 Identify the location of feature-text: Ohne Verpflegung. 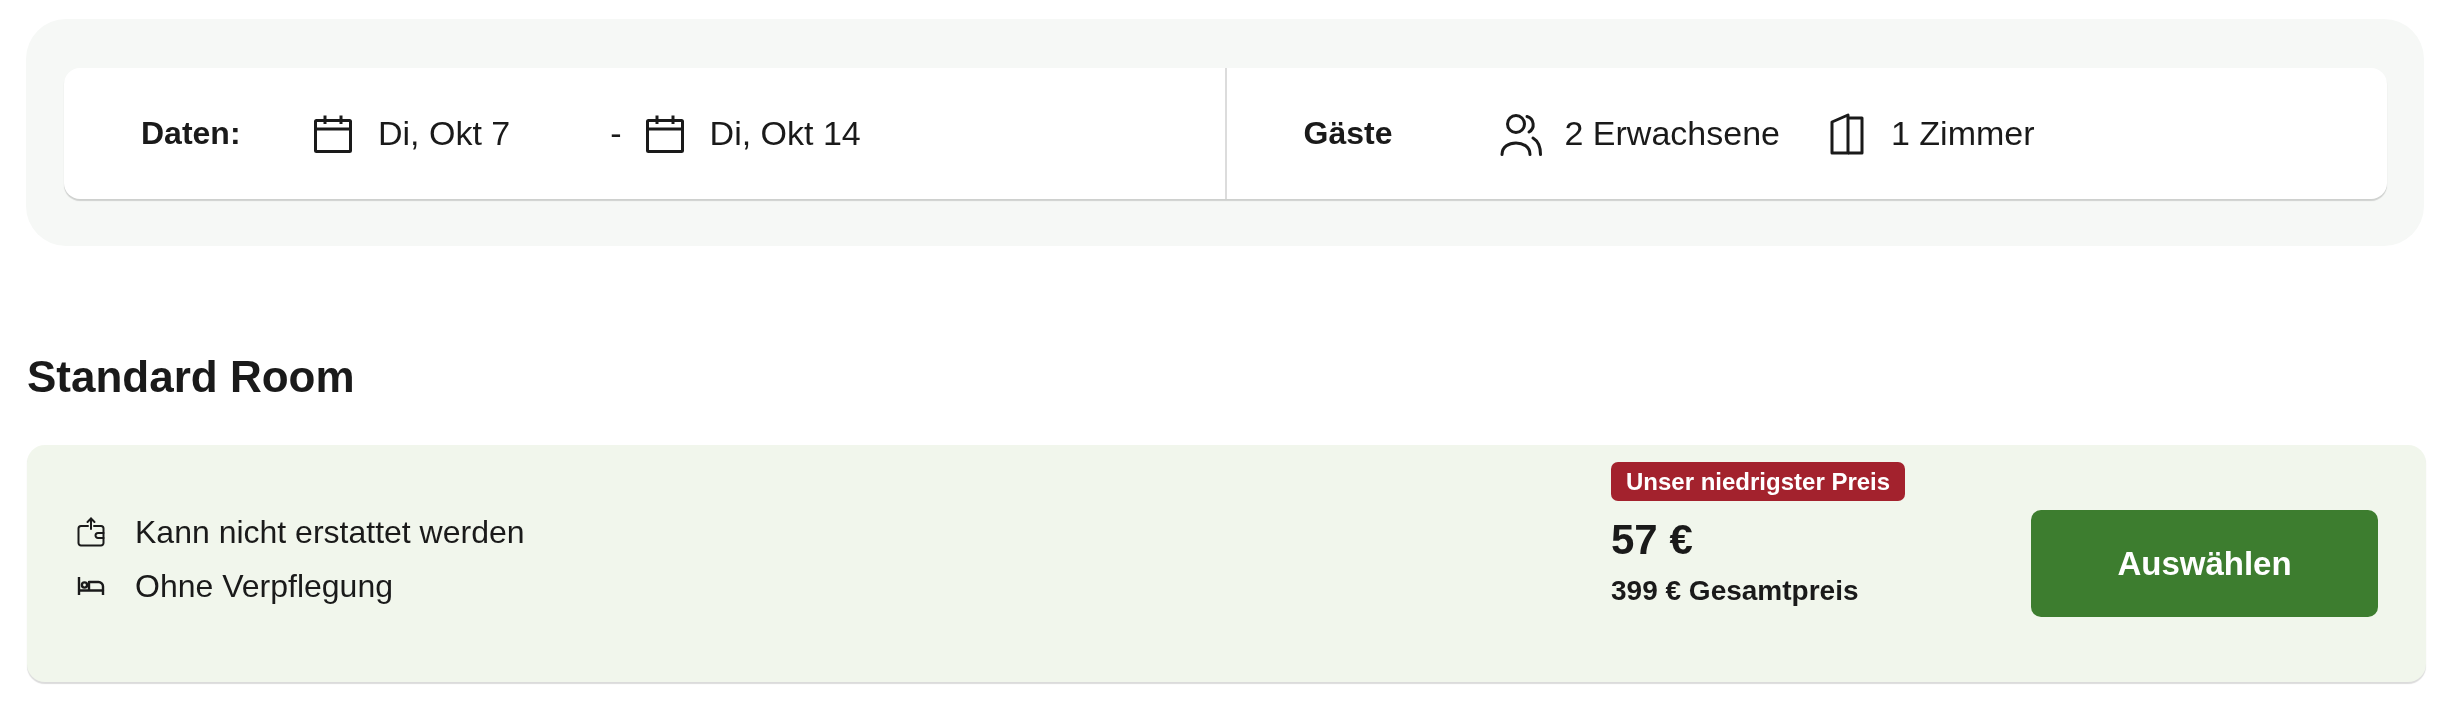
(264, 586).